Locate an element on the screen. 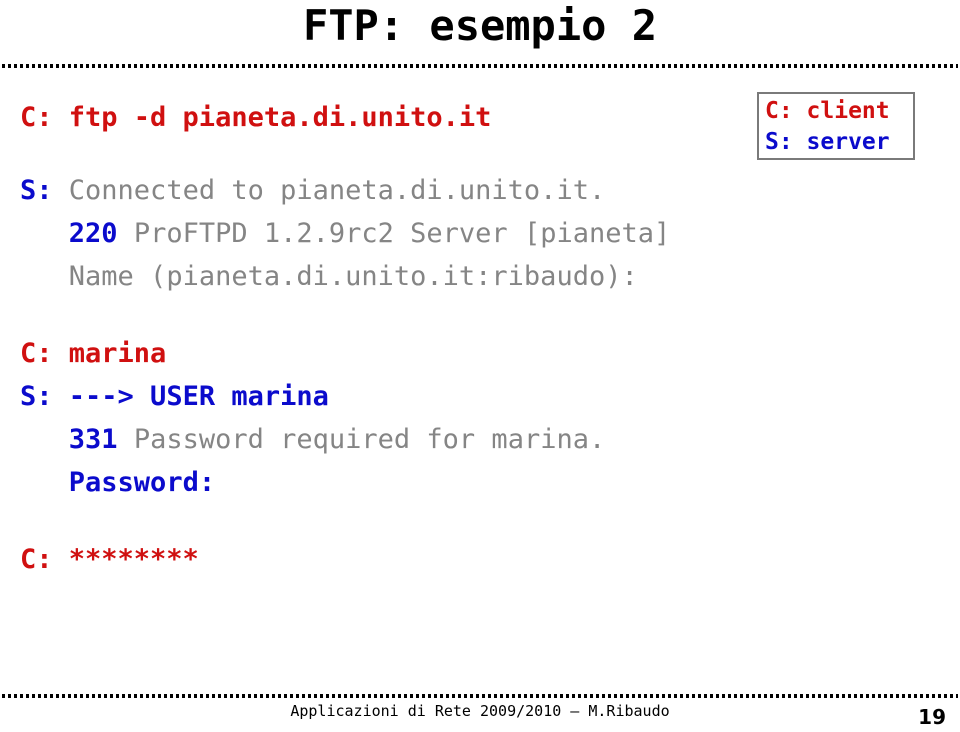  transcript-line-client-command: C: ftp -d pianeta.di.unito.it is located at coordinates (256, 117).